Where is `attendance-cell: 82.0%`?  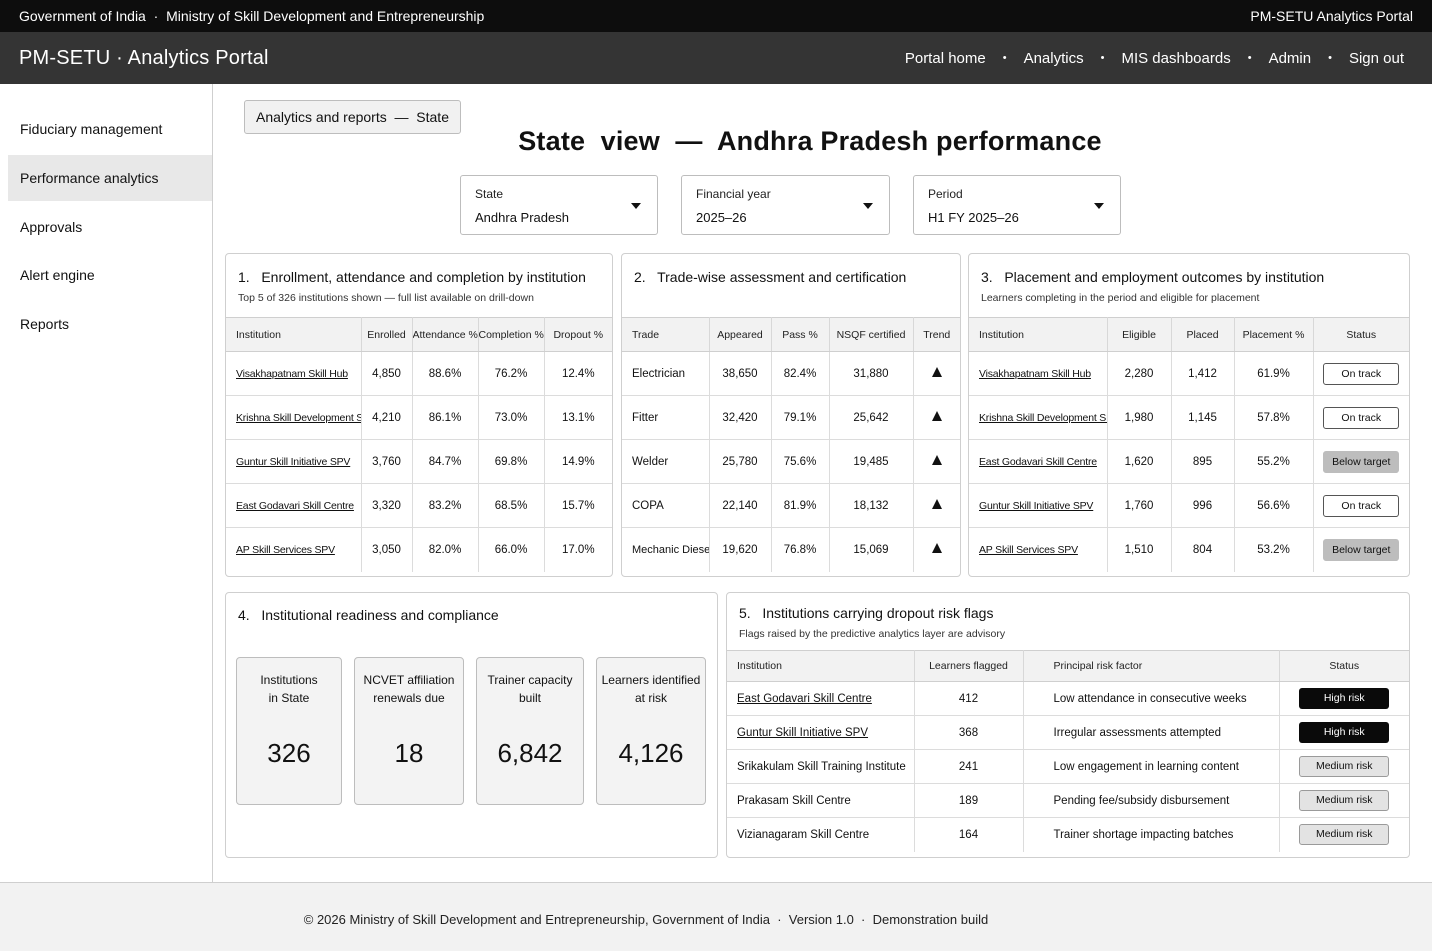
attendance-cell: 82.0% is located at coordinates (445, 549).